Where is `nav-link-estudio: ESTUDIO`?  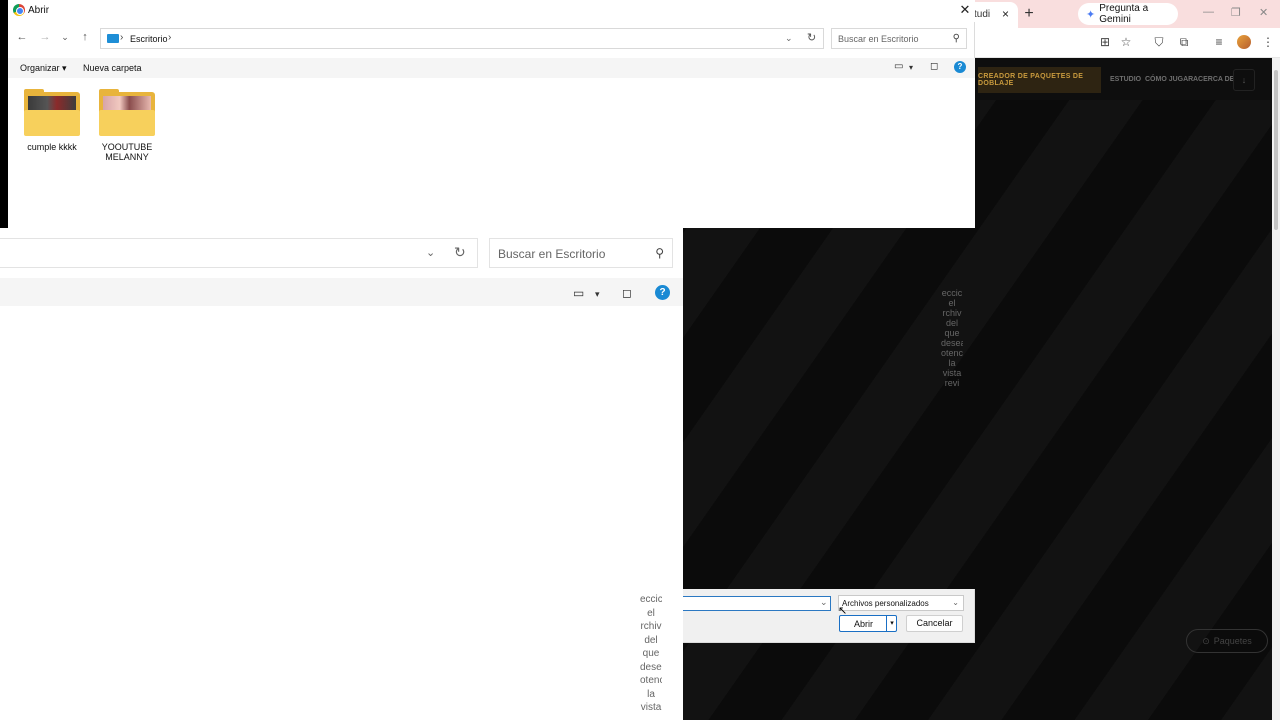
nav-link-estudio: ESTUDIO is located at coordinates (1125, 79).